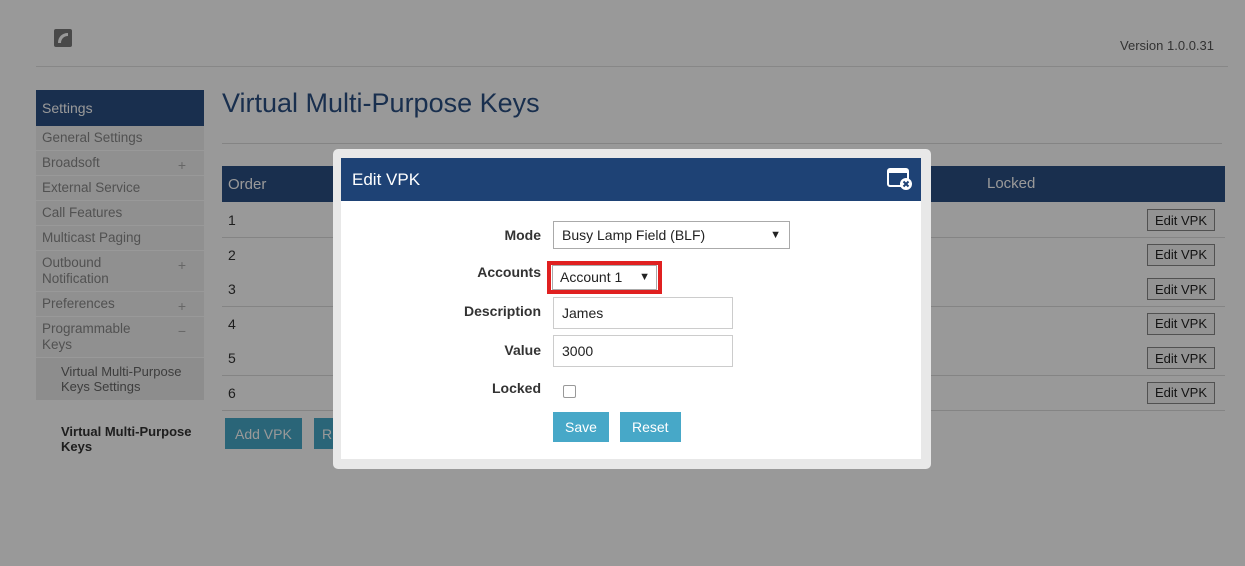 This screenshot has height=566, width=1245. Describe the element at coordinates (900, 179) in the screenshot. I see `close-window-icon` at that location.